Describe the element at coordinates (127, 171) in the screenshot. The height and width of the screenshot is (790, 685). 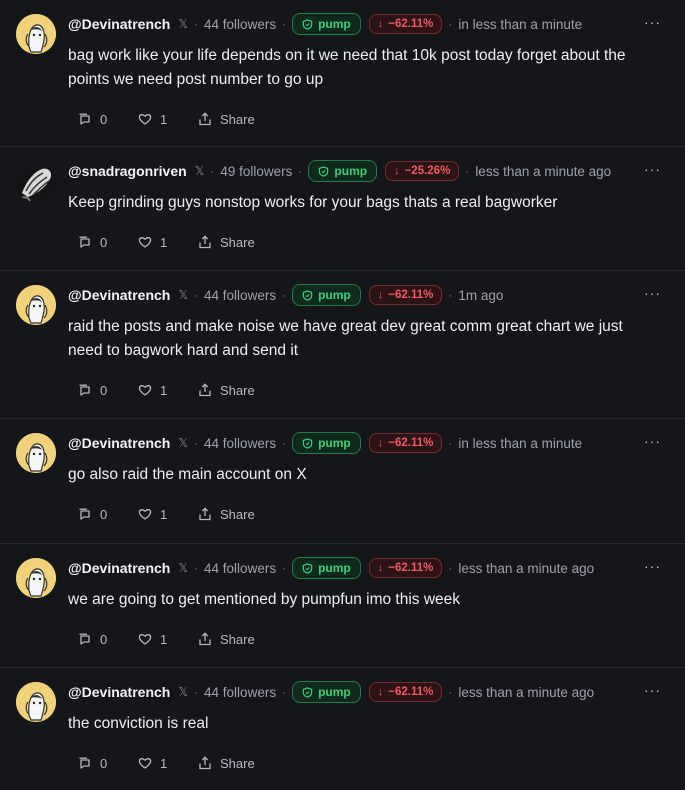
I see `username: @snadragonriven` at that location.